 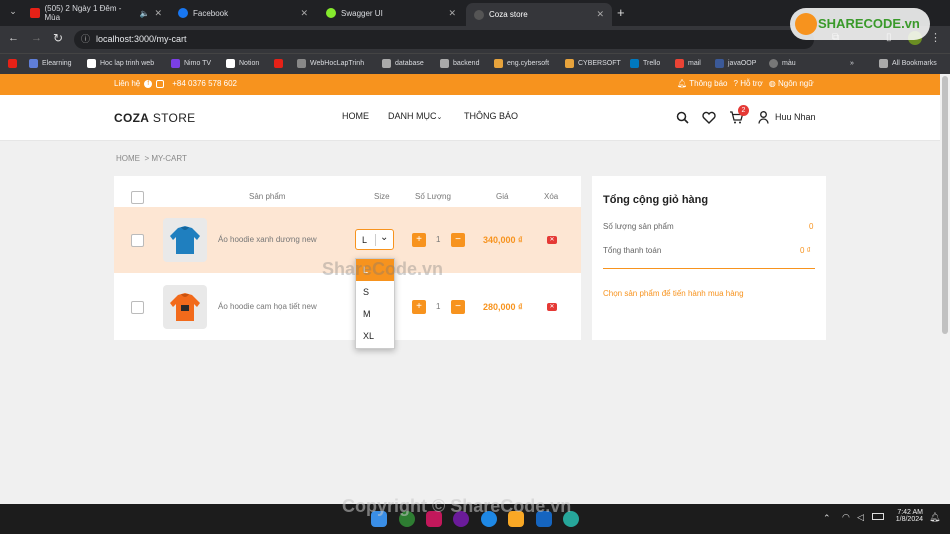 What do you see at coordinates (165, 158) in the screenshot?
I see `breadcrumb-current: > MY-CART` at bounding box center [165, 158].